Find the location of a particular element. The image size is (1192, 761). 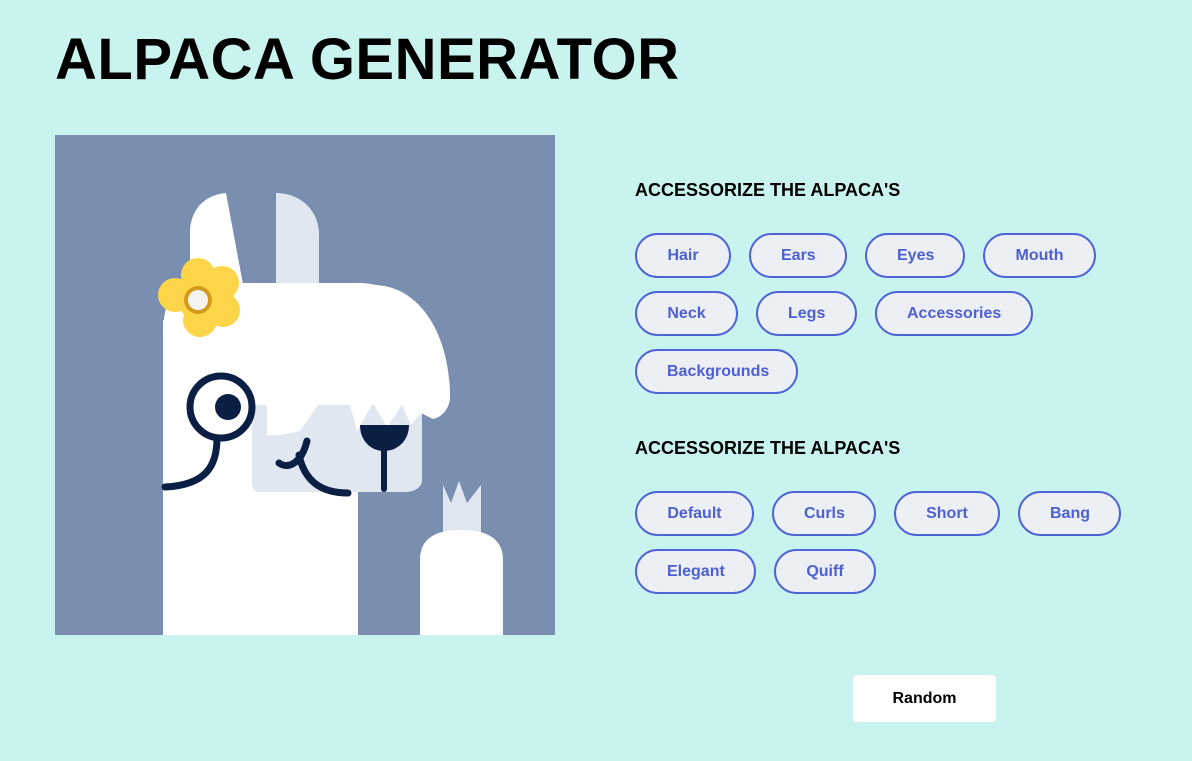

mouth-button: Mouth is located at coordinates (1039, 255).